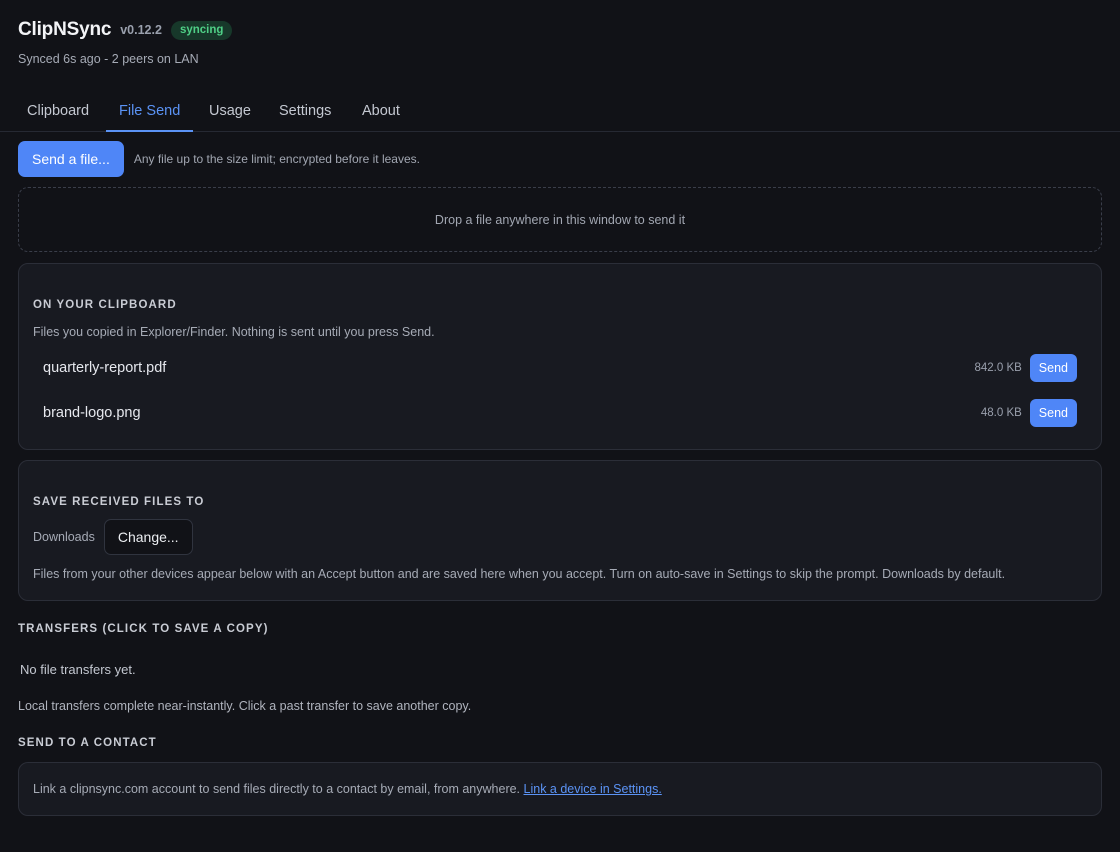  What do you see at coordinates (65, 29) in the screenshot?
I see `app-title: ClipNSync` at bounding box center [65, 29].